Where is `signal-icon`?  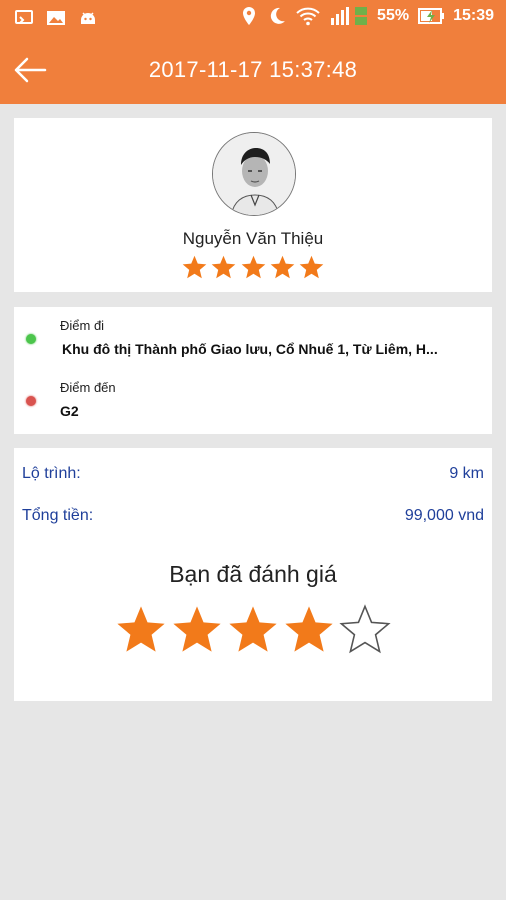 signal-icon is located at coordinates (349, 16).